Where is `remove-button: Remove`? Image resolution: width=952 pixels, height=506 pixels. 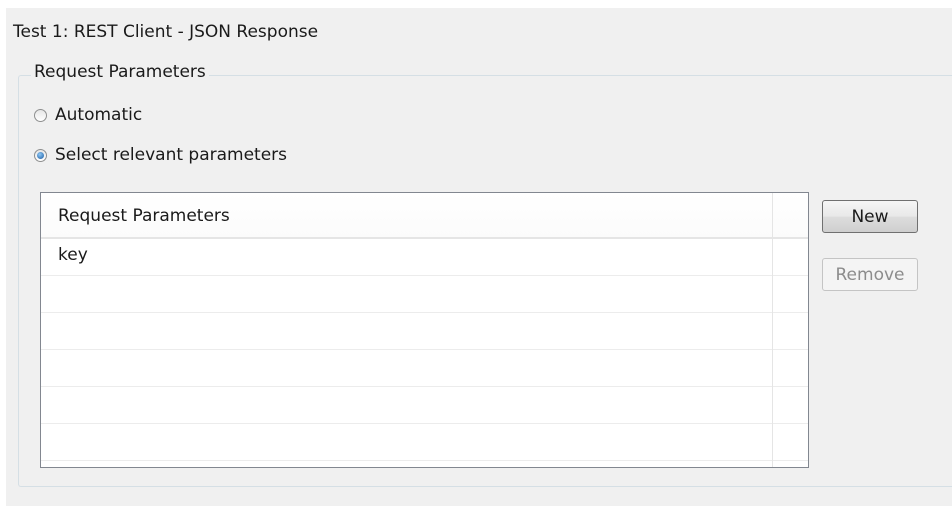
remove-button: Remove is located at coordinates (870, 274).